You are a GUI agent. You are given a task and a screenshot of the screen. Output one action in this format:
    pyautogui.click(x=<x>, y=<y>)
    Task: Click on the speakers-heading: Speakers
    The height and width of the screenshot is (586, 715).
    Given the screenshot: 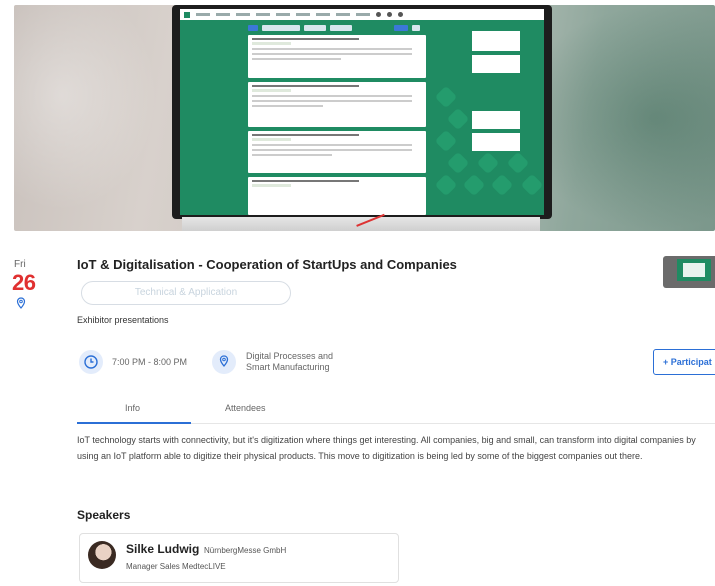 What is the action you would take?
    pyautogui.click(x=104, y=515)
    